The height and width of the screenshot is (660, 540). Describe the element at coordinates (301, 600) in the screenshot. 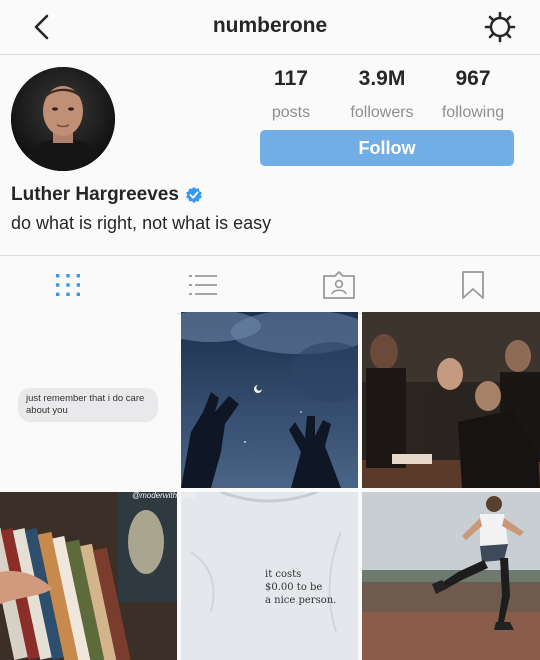

I see `shirt-line-3: a nice person.` at that location.